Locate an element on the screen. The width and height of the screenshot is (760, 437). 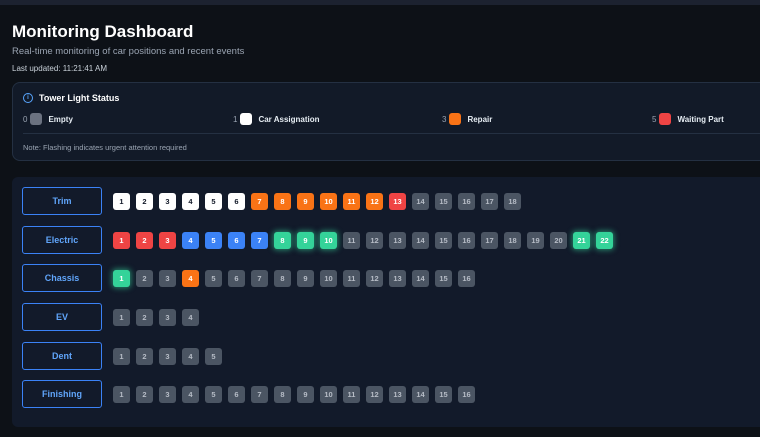
line-button-trim: Trim is located at coordinates (62, 201).